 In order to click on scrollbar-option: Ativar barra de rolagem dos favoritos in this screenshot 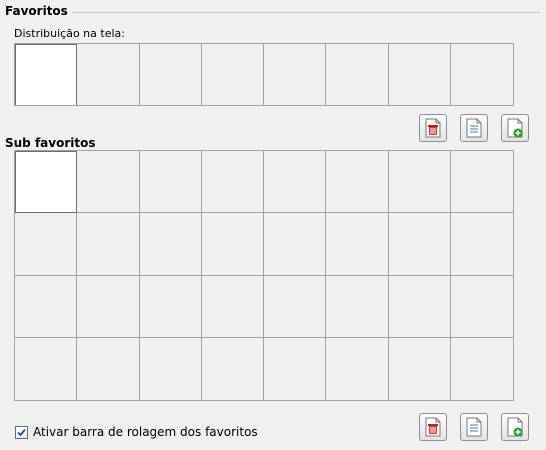, I will do `click(136, 432)`.